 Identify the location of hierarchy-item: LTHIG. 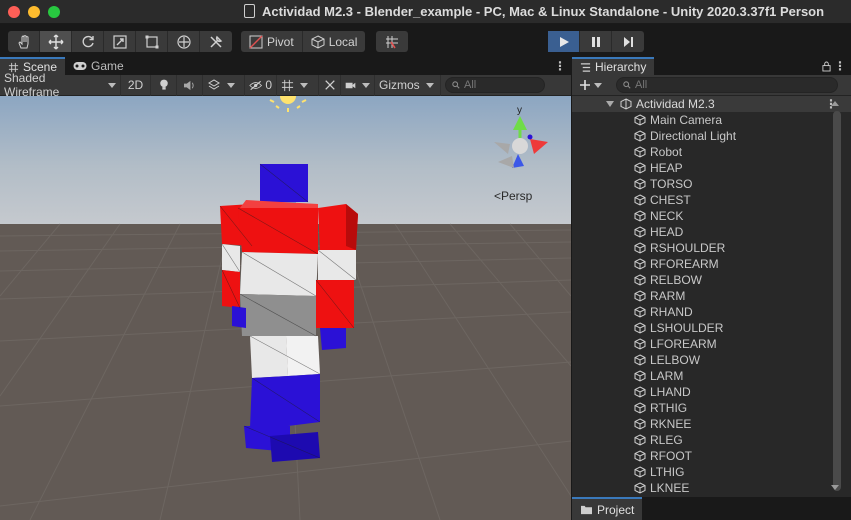
(711, 472).